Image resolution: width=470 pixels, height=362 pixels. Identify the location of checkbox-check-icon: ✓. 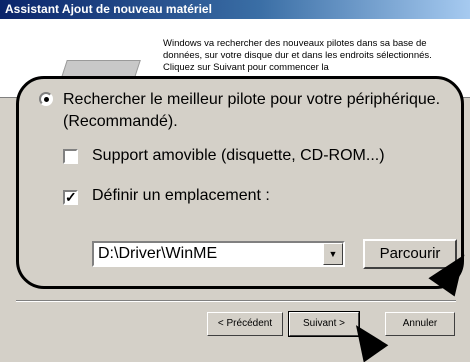
(71, 197).